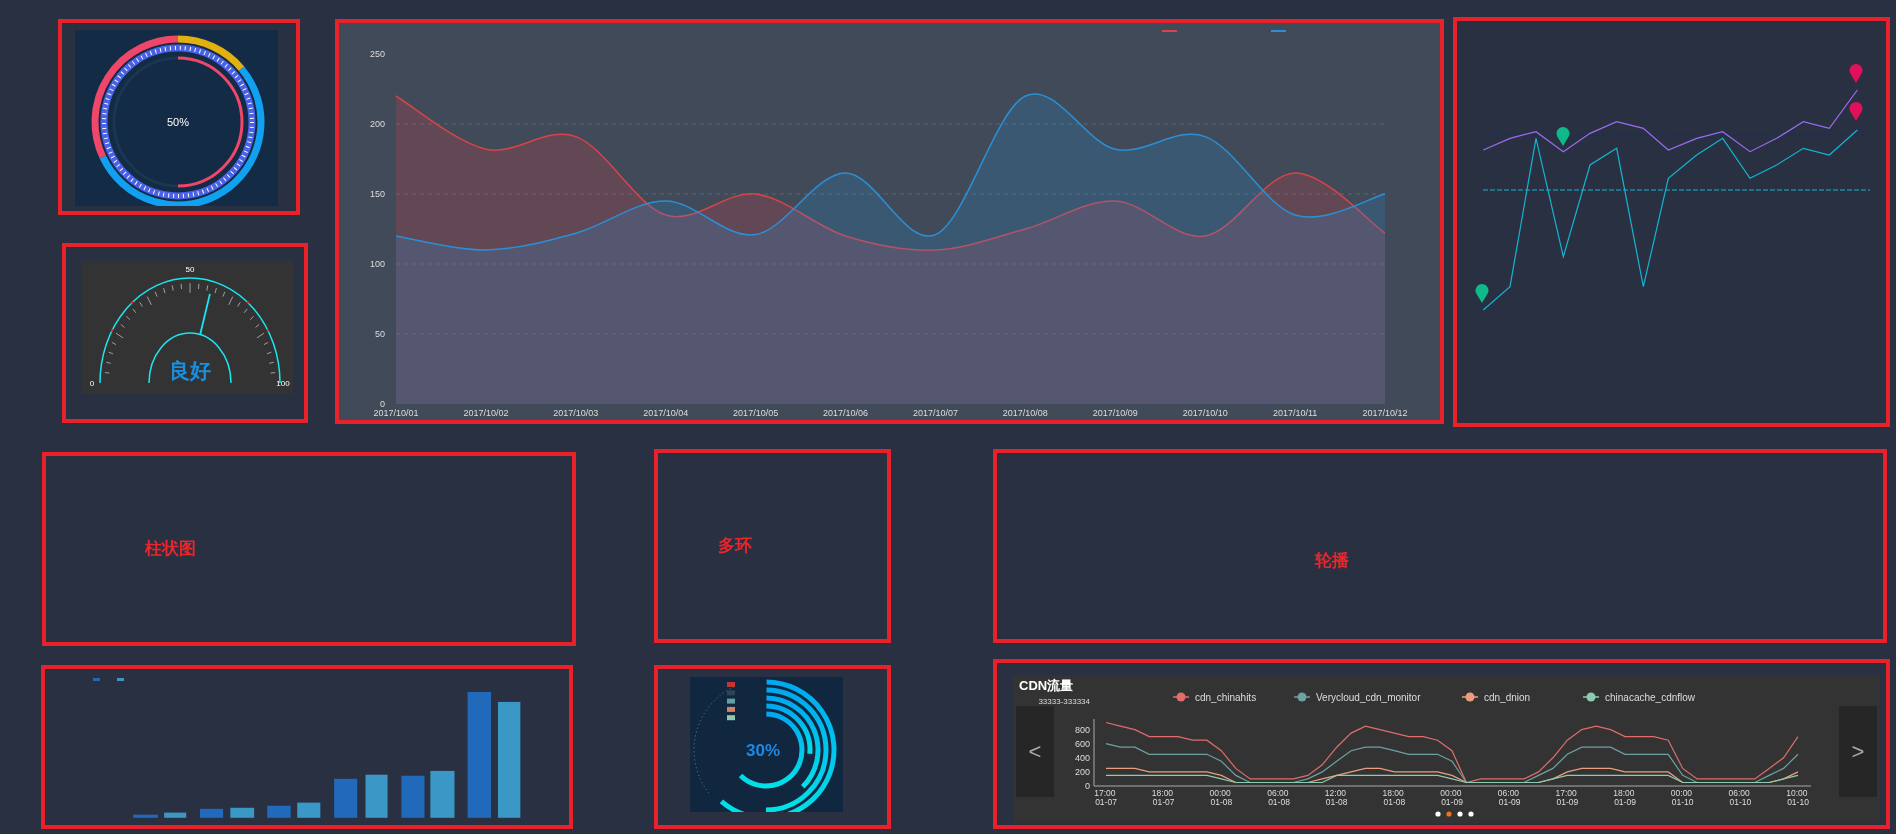  What do you see at coordinates (1394, 797) in the screenshot?
I see `axis-label: 18:00 01-08` at bounding box center [1394, 797].